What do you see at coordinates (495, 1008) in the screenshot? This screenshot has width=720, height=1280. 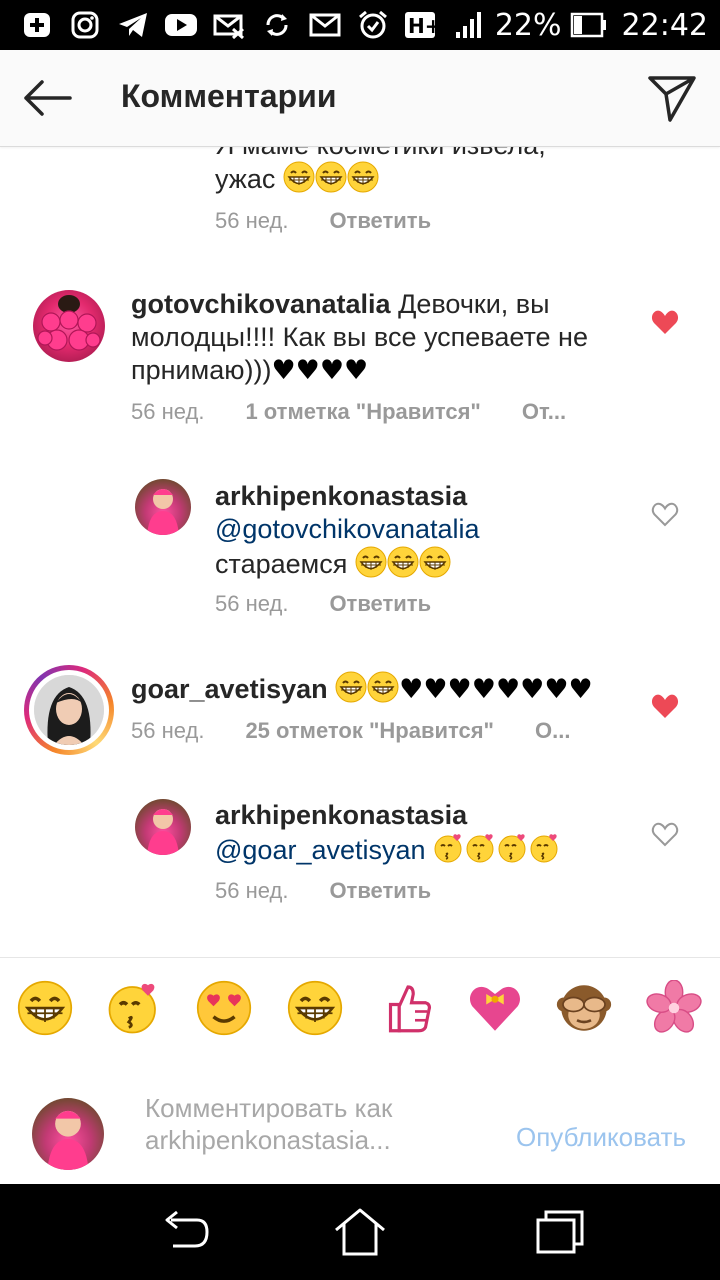 I see `heart-ribbon-emoji-icon` at bounding box center [495, 1008].